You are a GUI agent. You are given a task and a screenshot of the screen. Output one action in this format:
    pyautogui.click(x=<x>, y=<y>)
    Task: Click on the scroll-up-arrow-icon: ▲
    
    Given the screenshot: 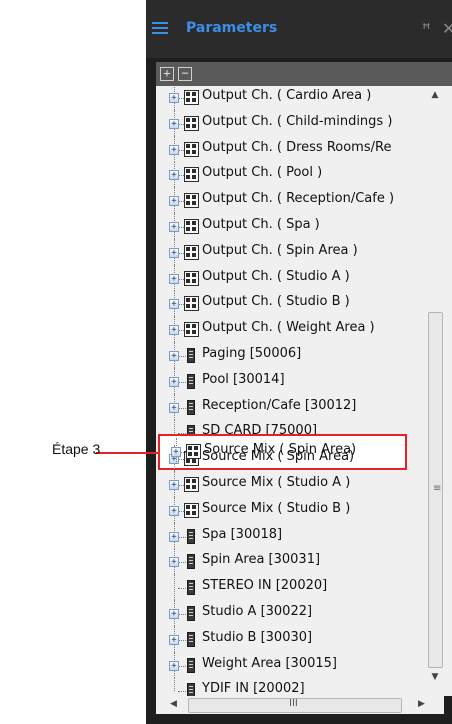 What is the action you would take?
    pyautogui.click(x=435, y=99)
    